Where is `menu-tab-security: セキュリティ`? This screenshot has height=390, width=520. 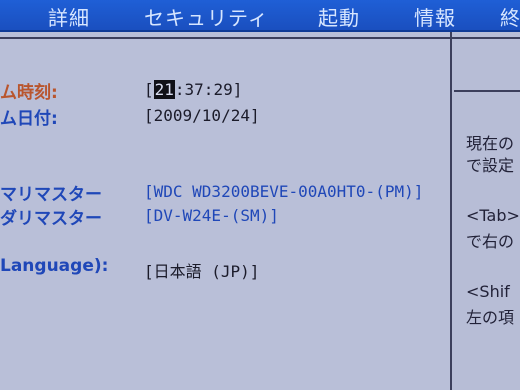
menu-tab-security: セキュリティ is located at coordinates (206, 16).